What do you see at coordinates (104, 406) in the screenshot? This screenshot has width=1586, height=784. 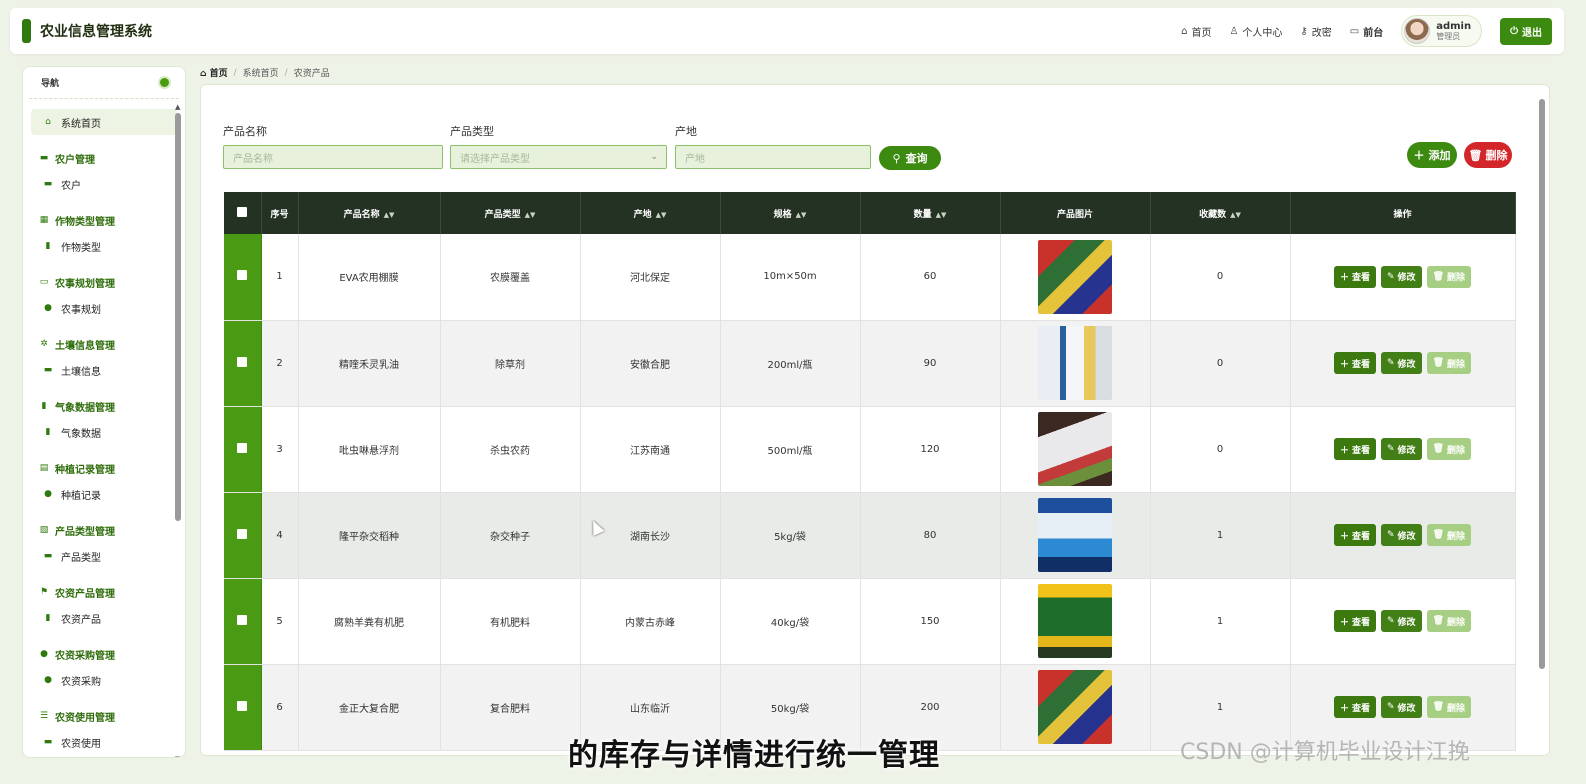 I see `sidebar-group-weather: ▮ 气象数据管理` at bounding box center [104, 406].